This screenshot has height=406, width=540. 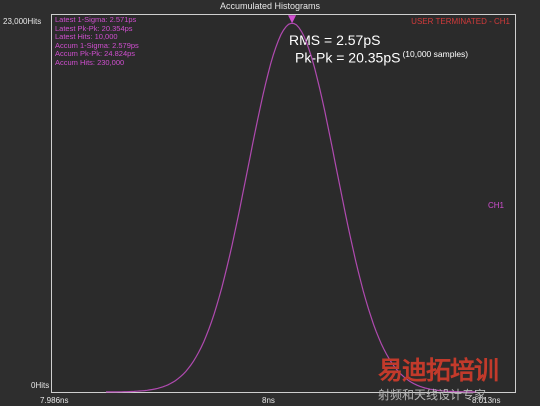 What do you see at coordinates (438, 371) in the screenshot?
I see `watermark-logo: 易迪拓培训` at bounding box center [438, 371].